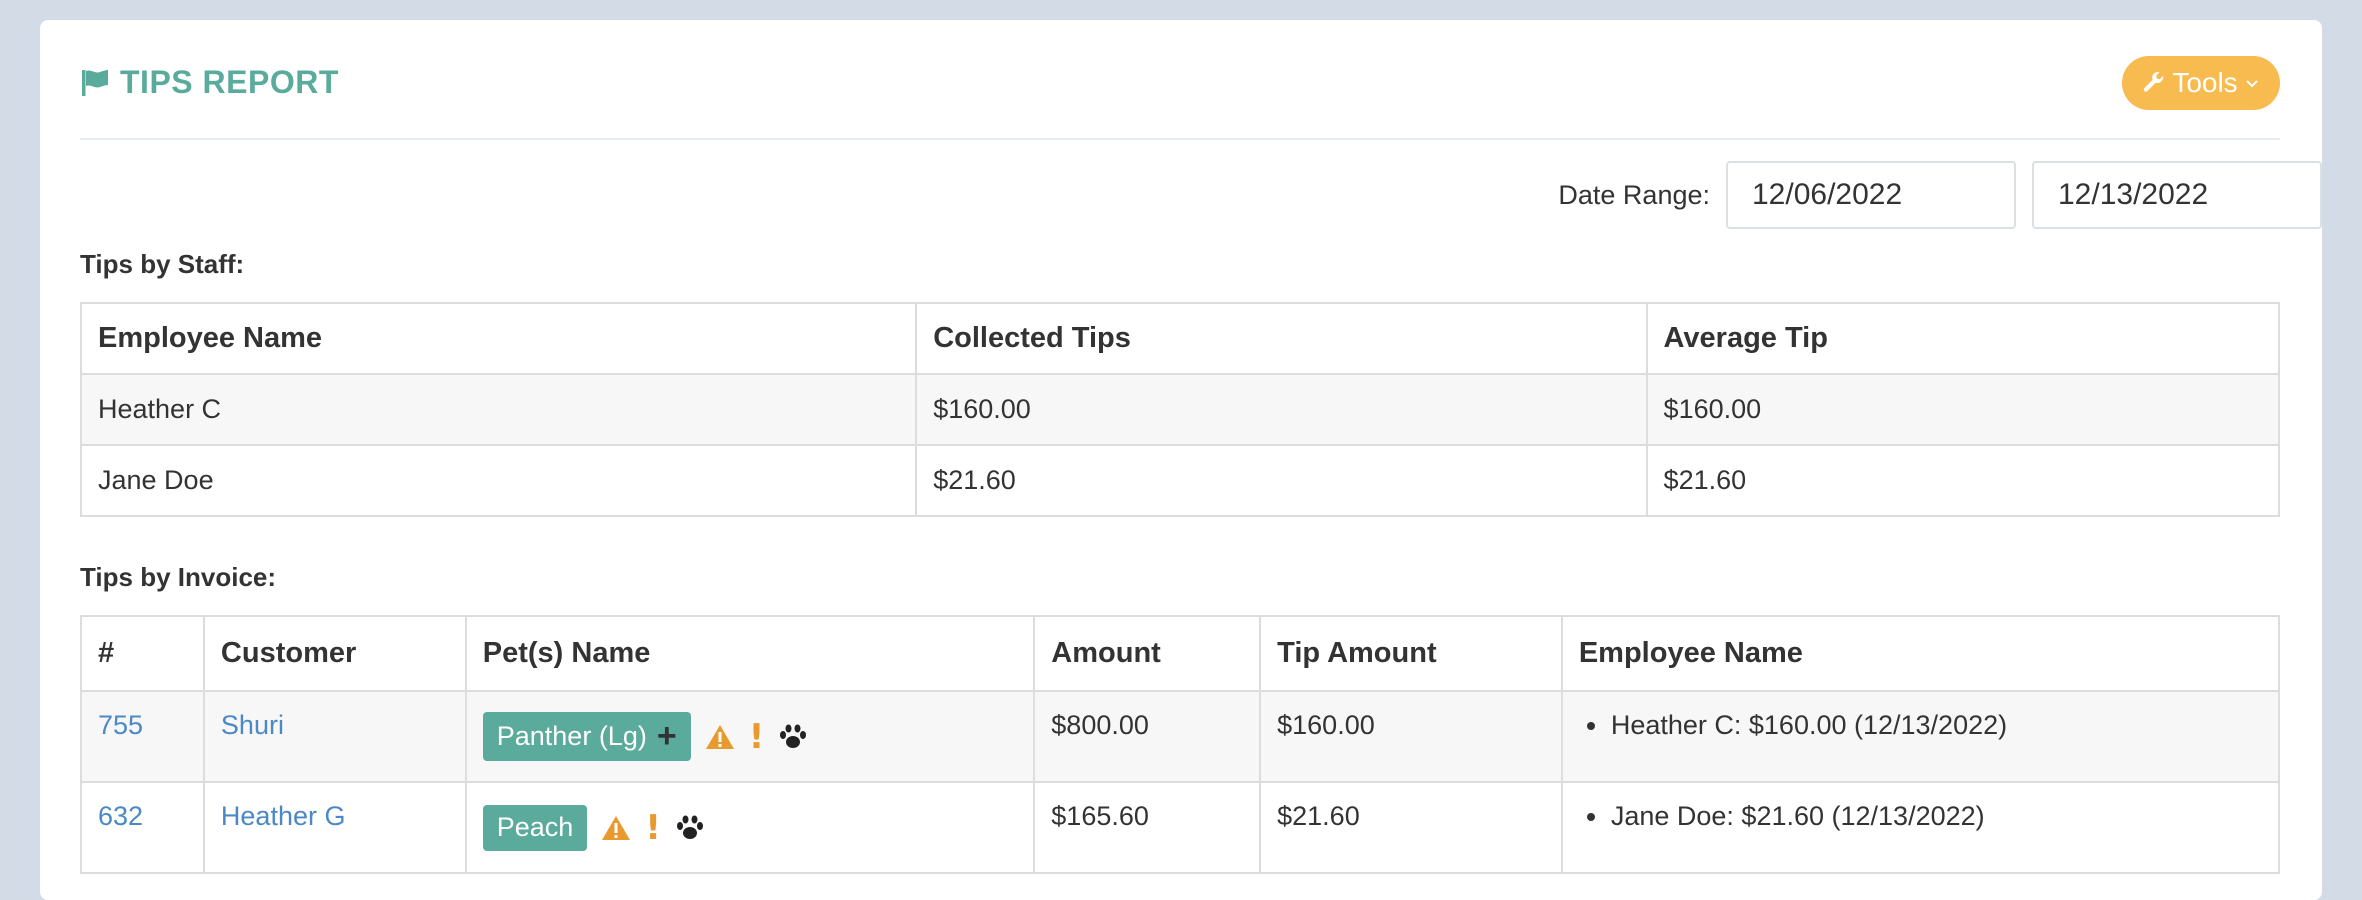  I want to click on tools-button: Tools, so click(2201, 83).